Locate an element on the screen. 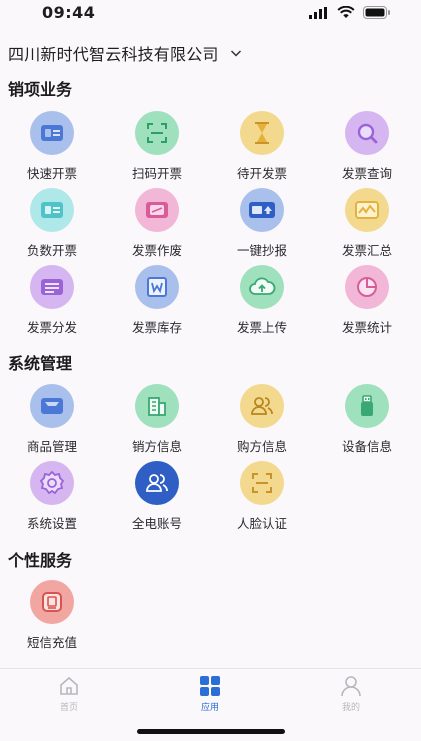 This screenshot has width=421, height=741. home-indicator is located at coordinates (211, 731).